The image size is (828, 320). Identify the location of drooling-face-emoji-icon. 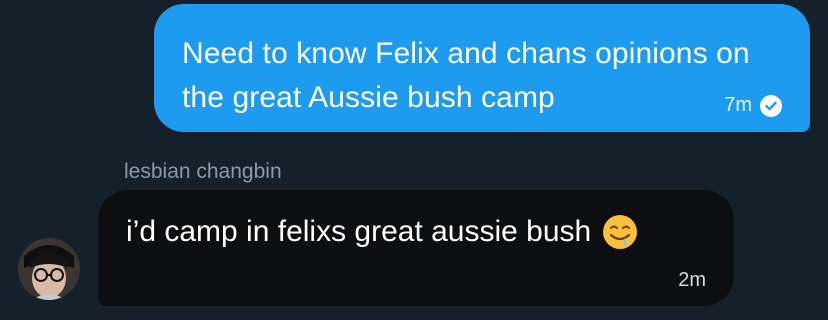
(620, 232).